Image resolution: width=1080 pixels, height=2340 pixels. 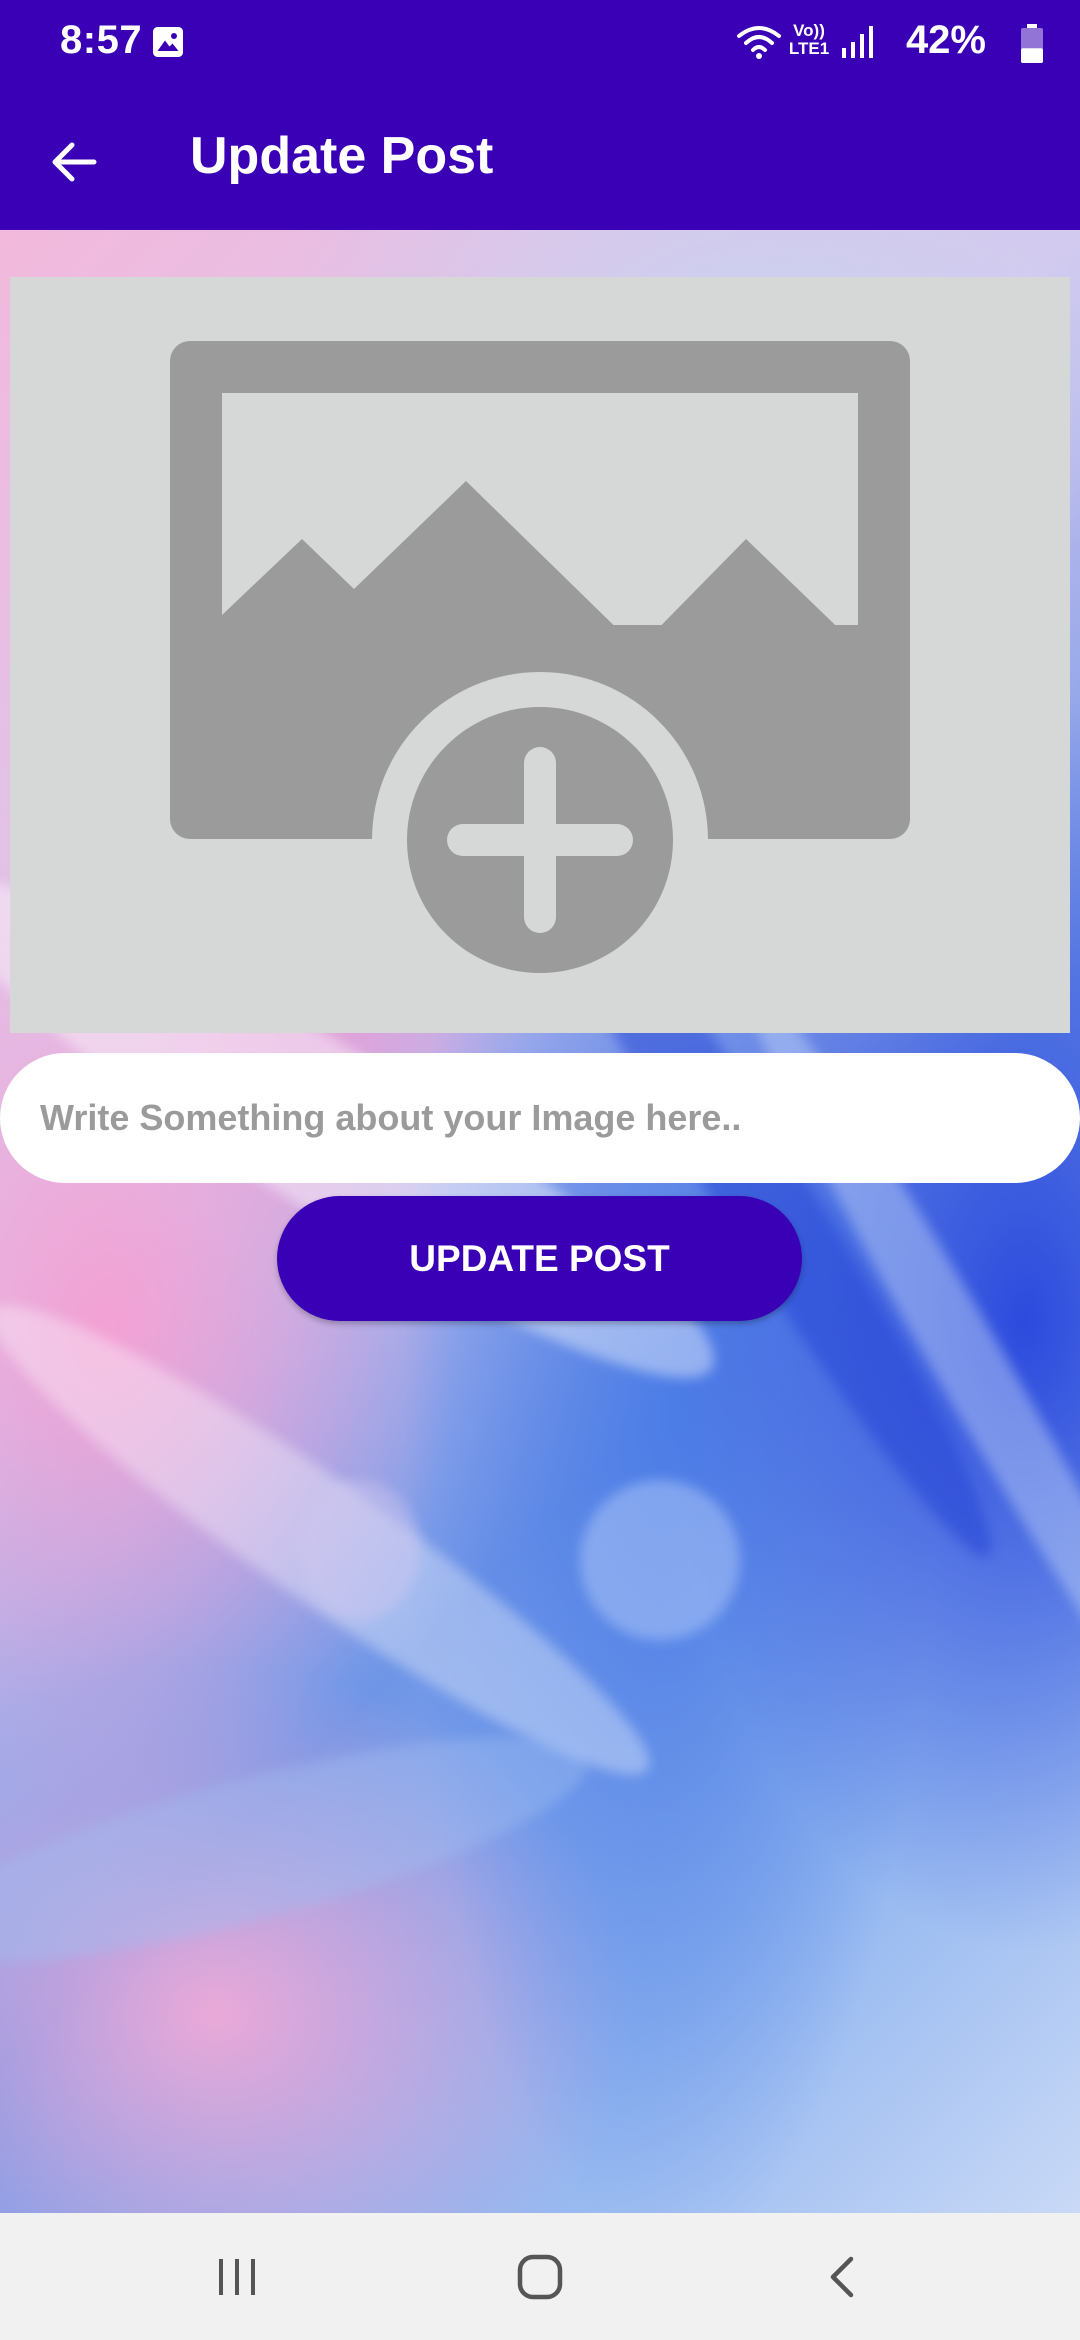 I want to click on navigation-bar, so click(x=540, y=2276).